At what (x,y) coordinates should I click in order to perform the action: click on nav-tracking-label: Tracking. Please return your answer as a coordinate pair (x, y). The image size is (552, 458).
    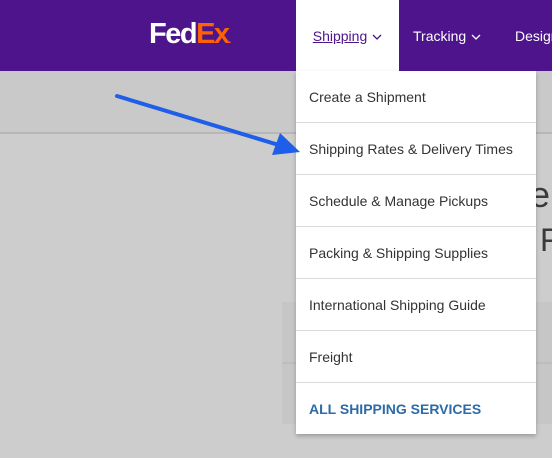
    Looking at the image, I should click on (440, 35).